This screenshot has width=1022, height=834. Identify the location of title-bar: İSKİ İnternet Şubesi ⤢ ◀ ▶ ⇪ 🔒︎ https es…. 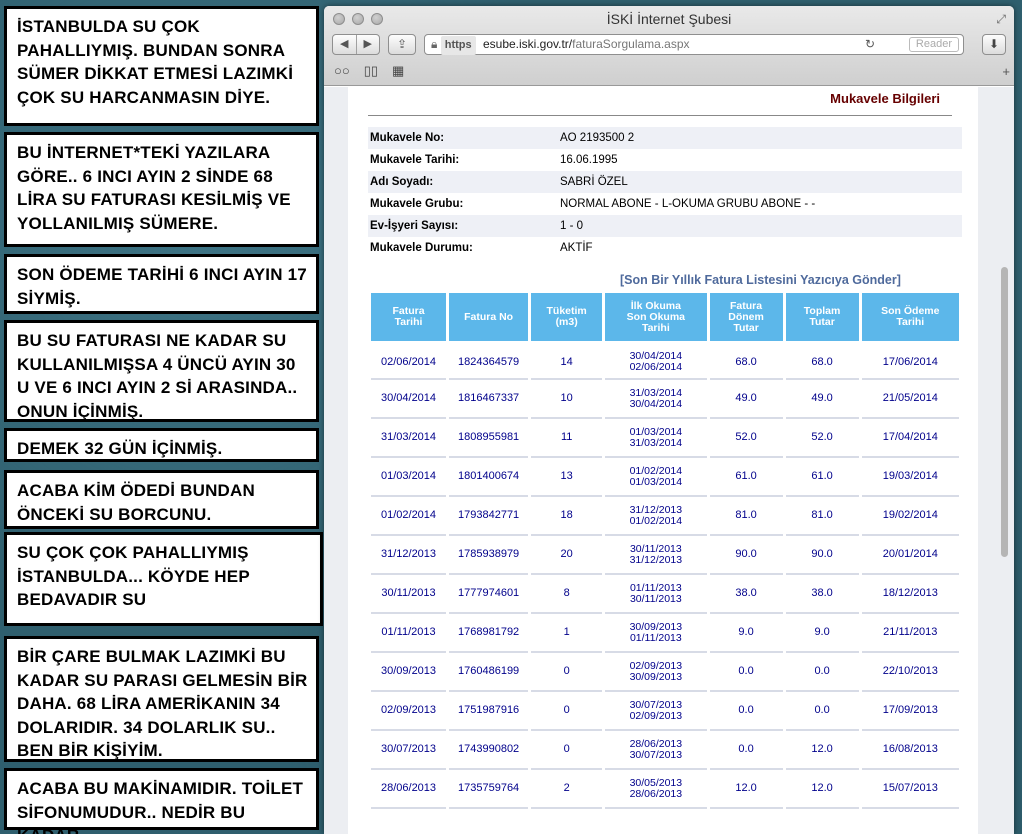
(669, 46).